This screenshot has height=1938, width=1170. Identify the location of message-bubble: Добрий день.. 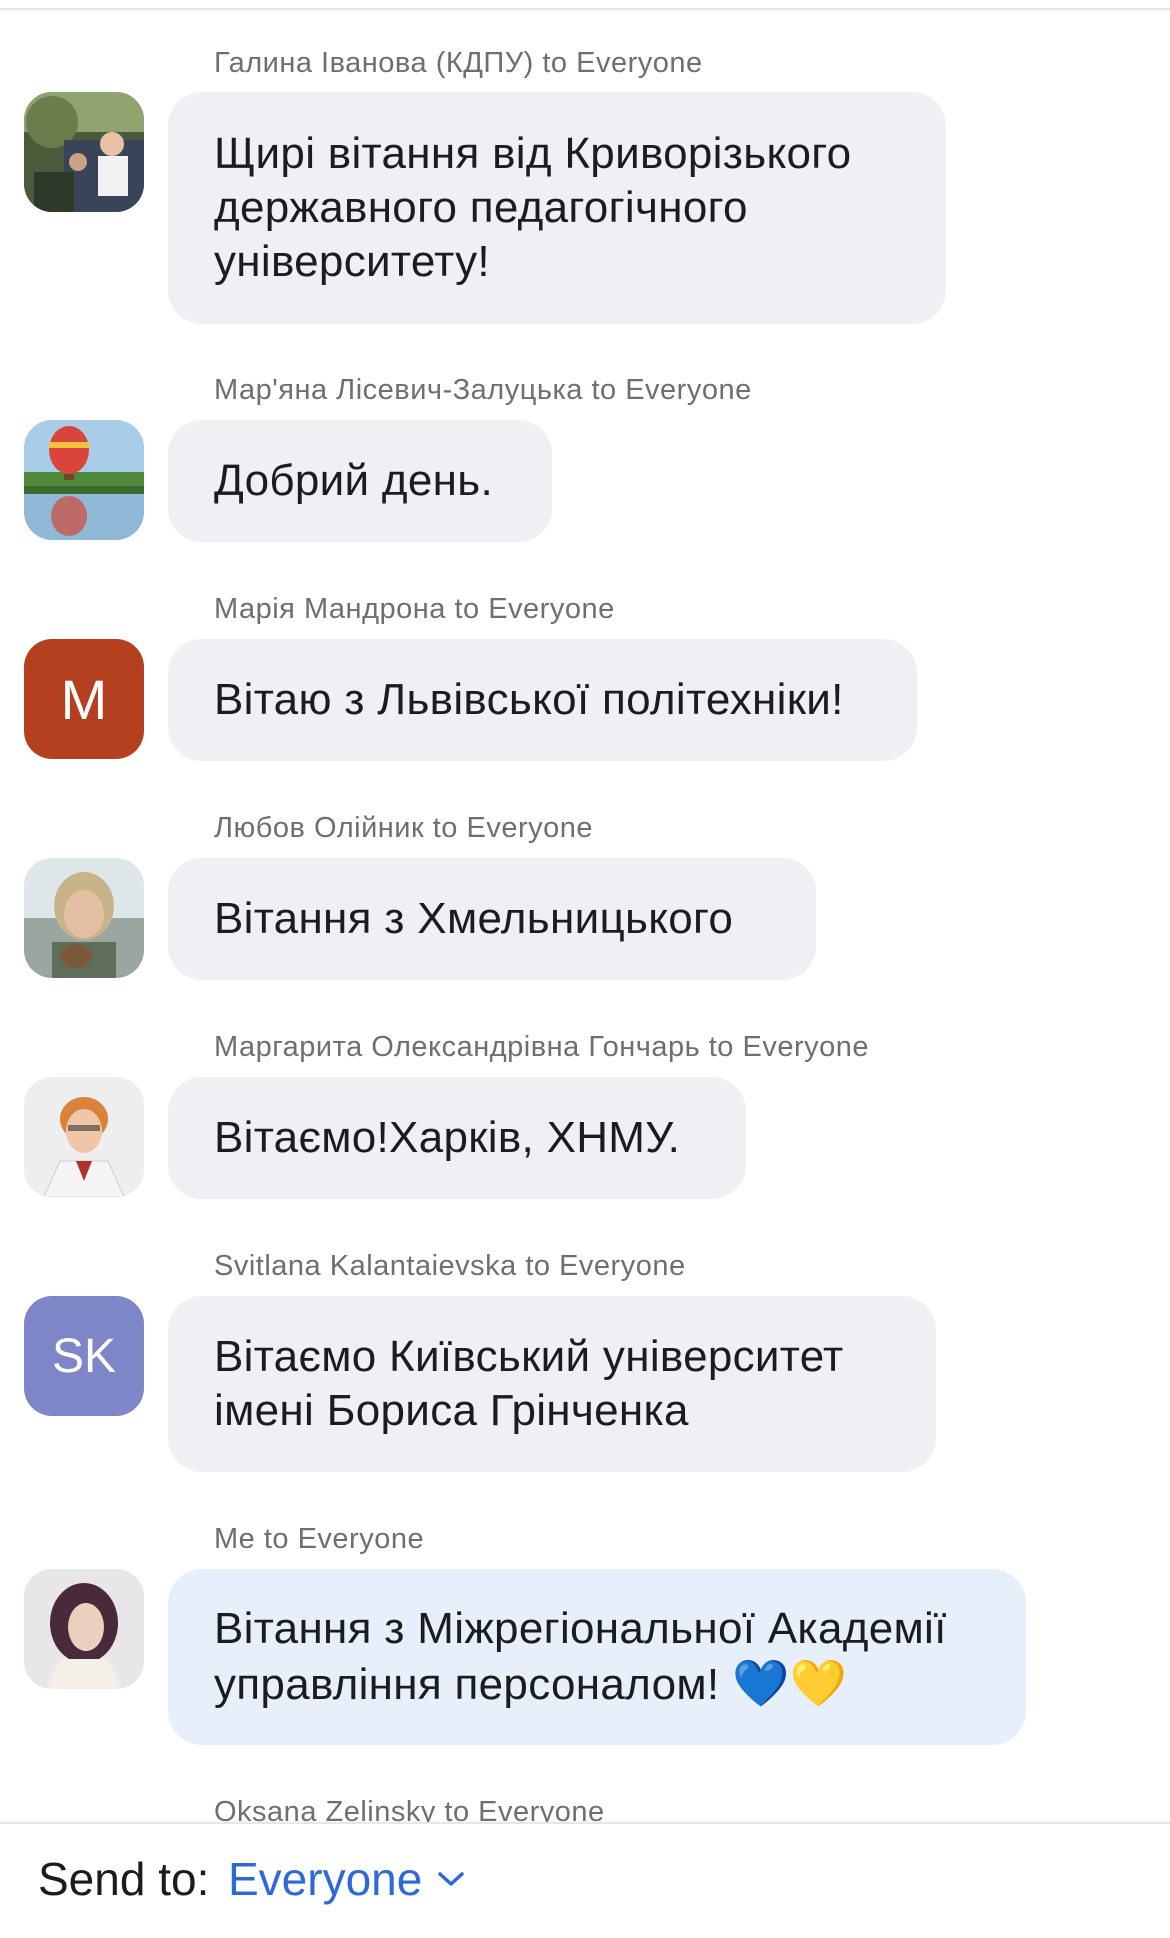
(360, 481).